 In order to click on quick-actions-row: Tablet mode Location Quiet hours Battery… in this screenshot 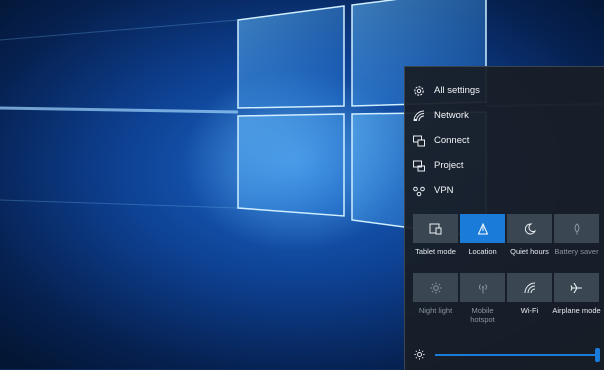, I will do `click(506, 235)`.